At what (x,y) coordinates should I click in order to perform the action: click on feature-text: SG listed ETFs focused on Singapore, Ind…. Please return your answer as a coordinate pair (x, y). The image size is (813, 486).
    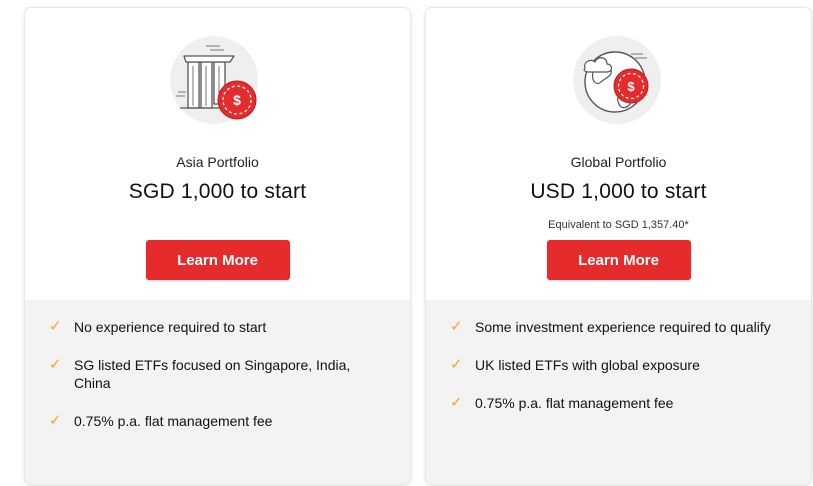
    Looking at the image, I should click on (212, 374).